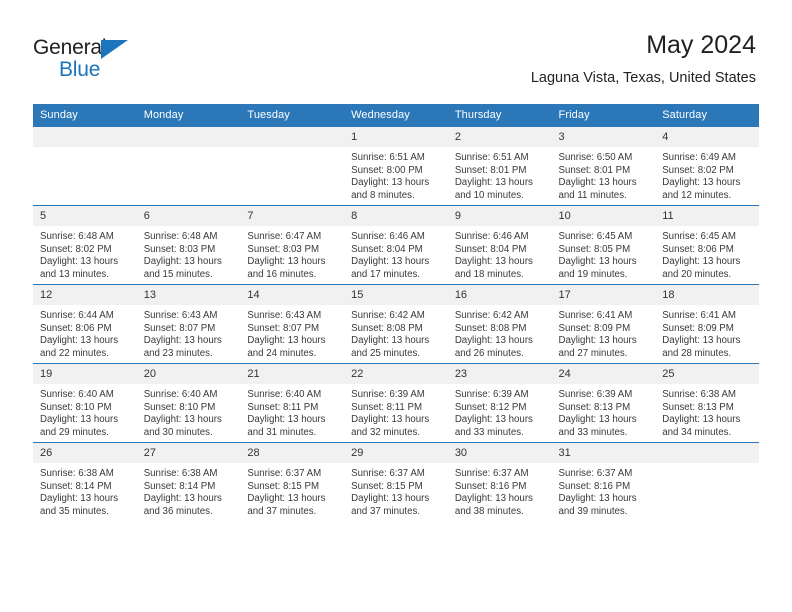 The image size is (792, 612). I want to click on page-title: May 2024, so click(701, 45).